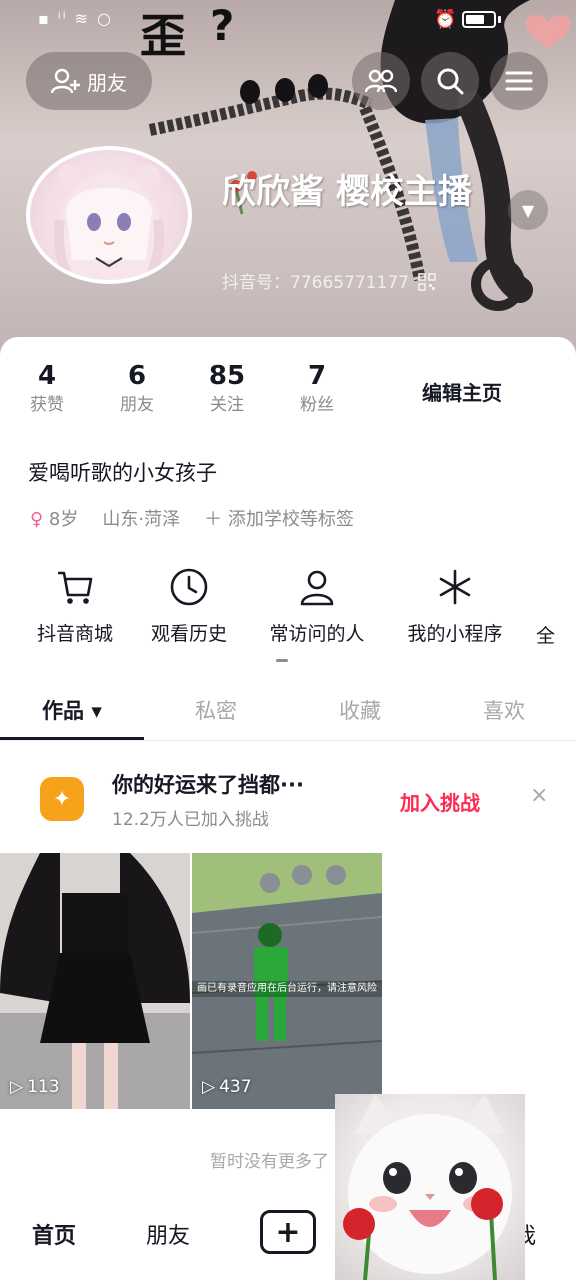 Image resolution: width=576 pixels, height=1280 pixels. Describe the element at coordinates (190, 820) in the screenshot. I see `challenge-subtitle: 12.2万人已加入挑战` at that location.